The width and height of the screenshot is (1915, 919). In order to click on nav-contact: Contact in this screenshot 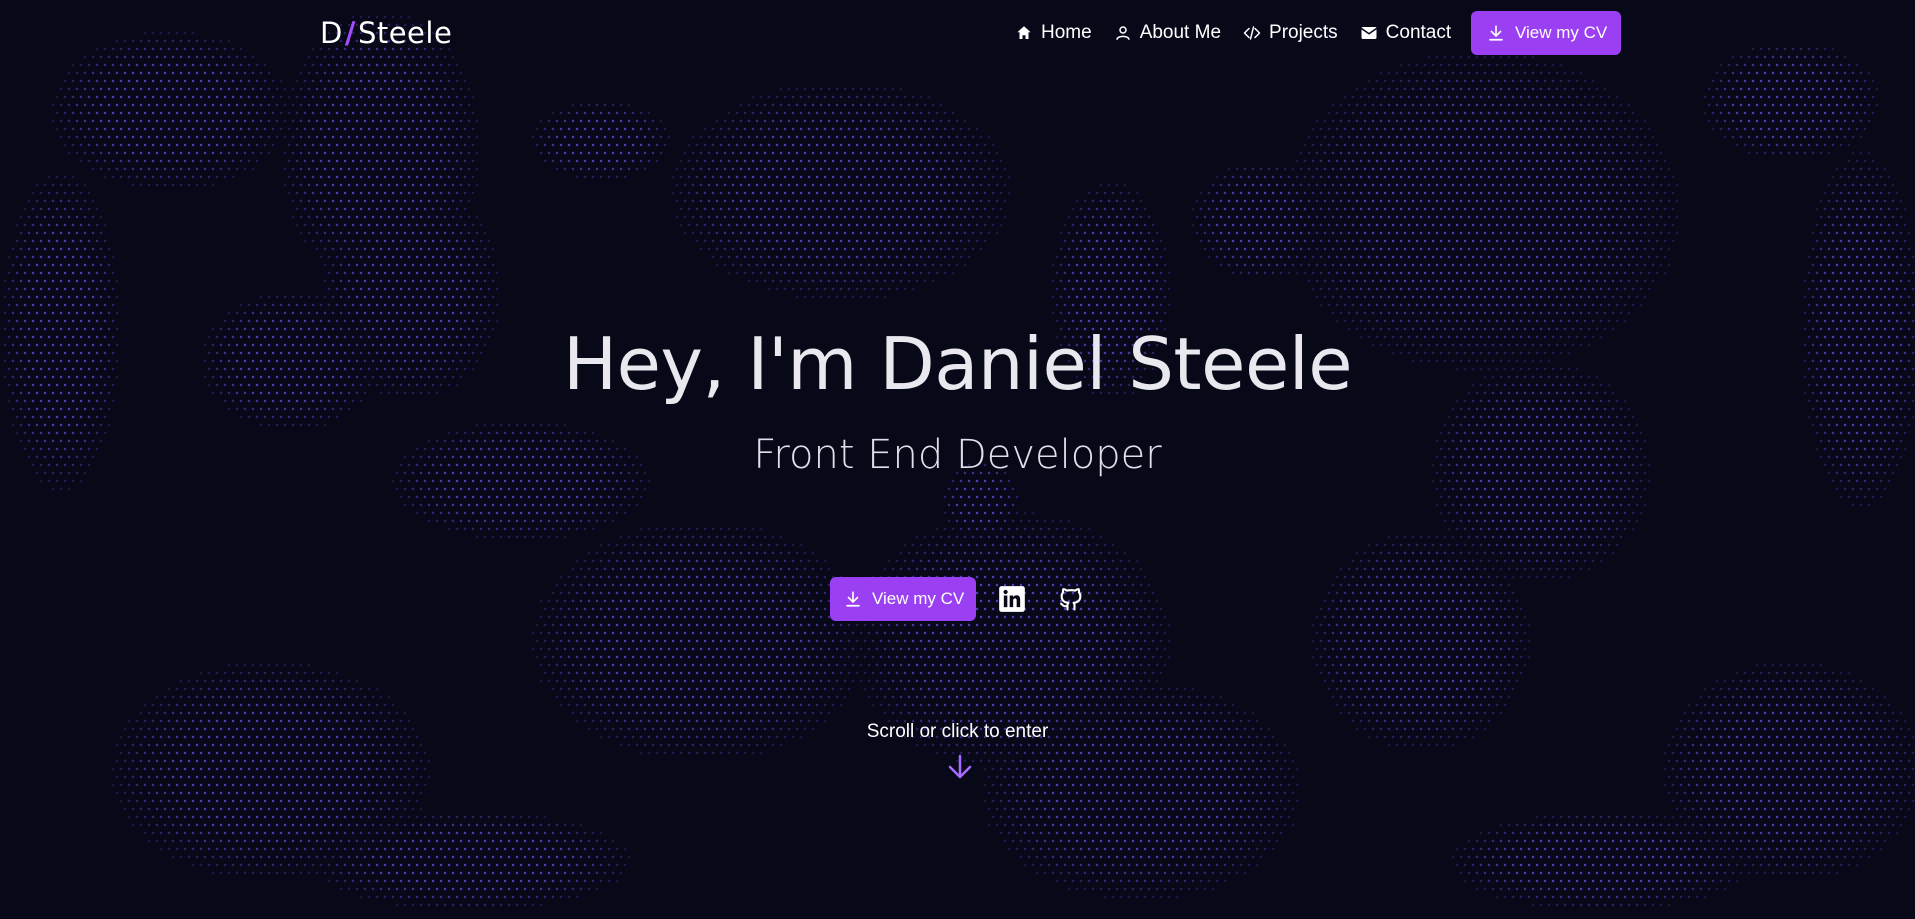, I will do `click(1405, 33)`.